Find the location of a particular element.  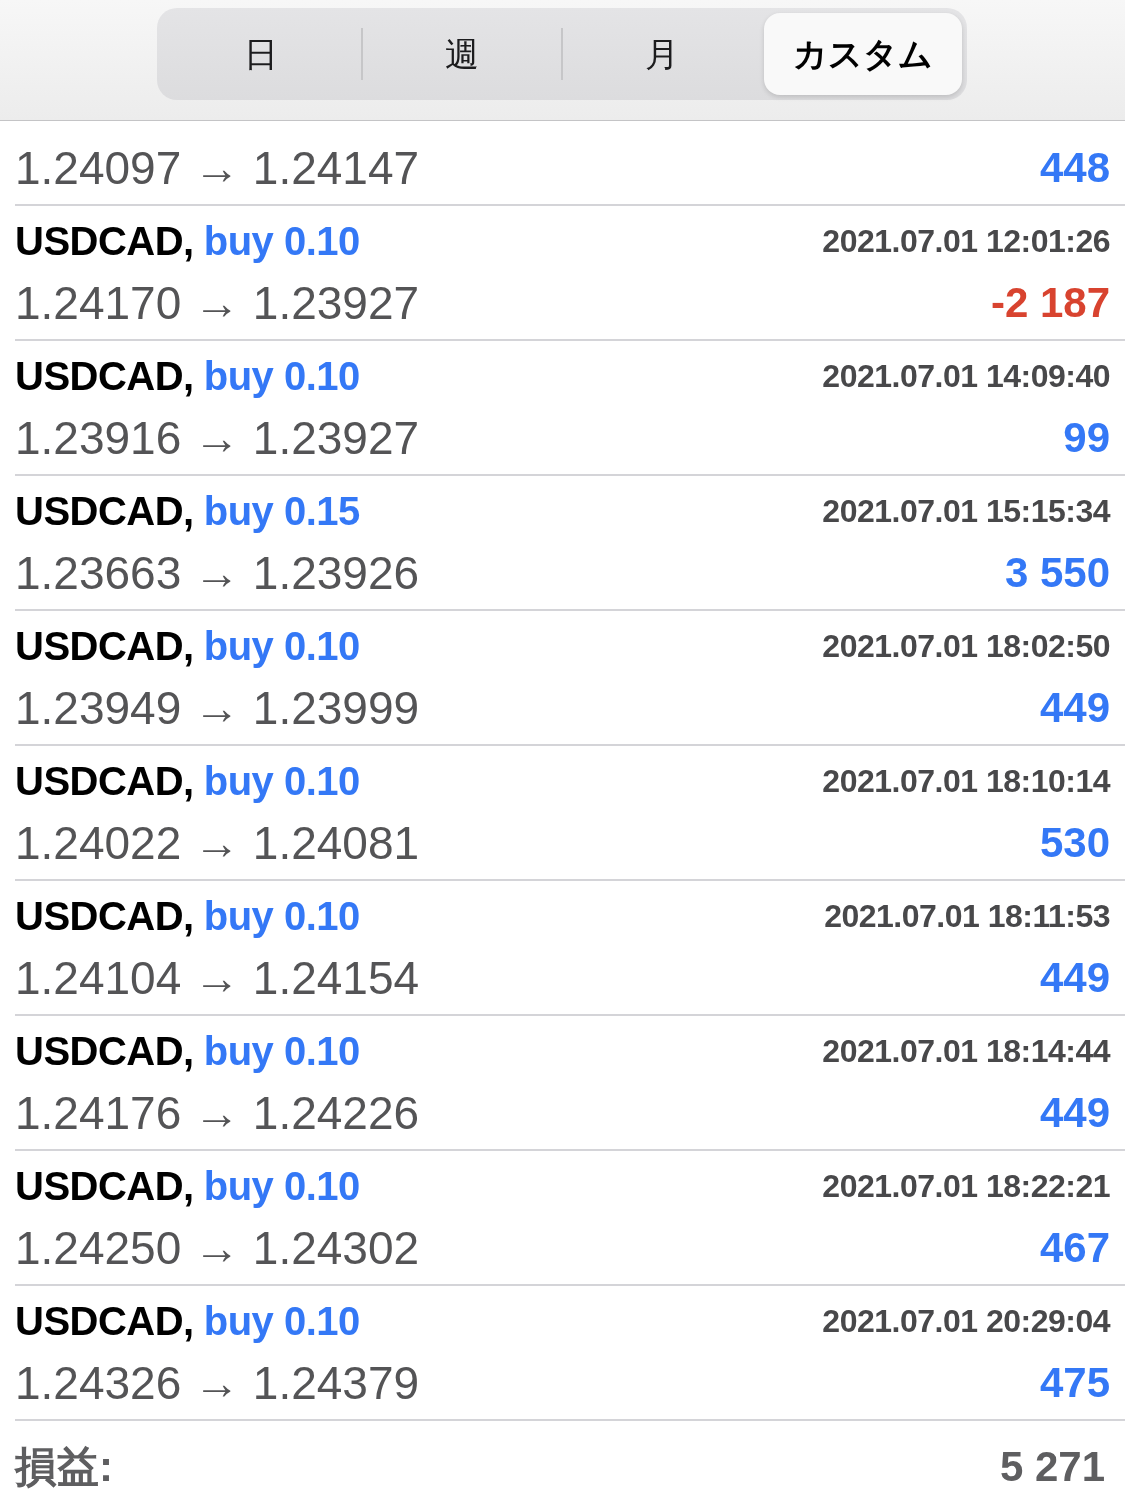

time-text: 2021.07.01 15:15:34 is located at coordinates (966, 511).